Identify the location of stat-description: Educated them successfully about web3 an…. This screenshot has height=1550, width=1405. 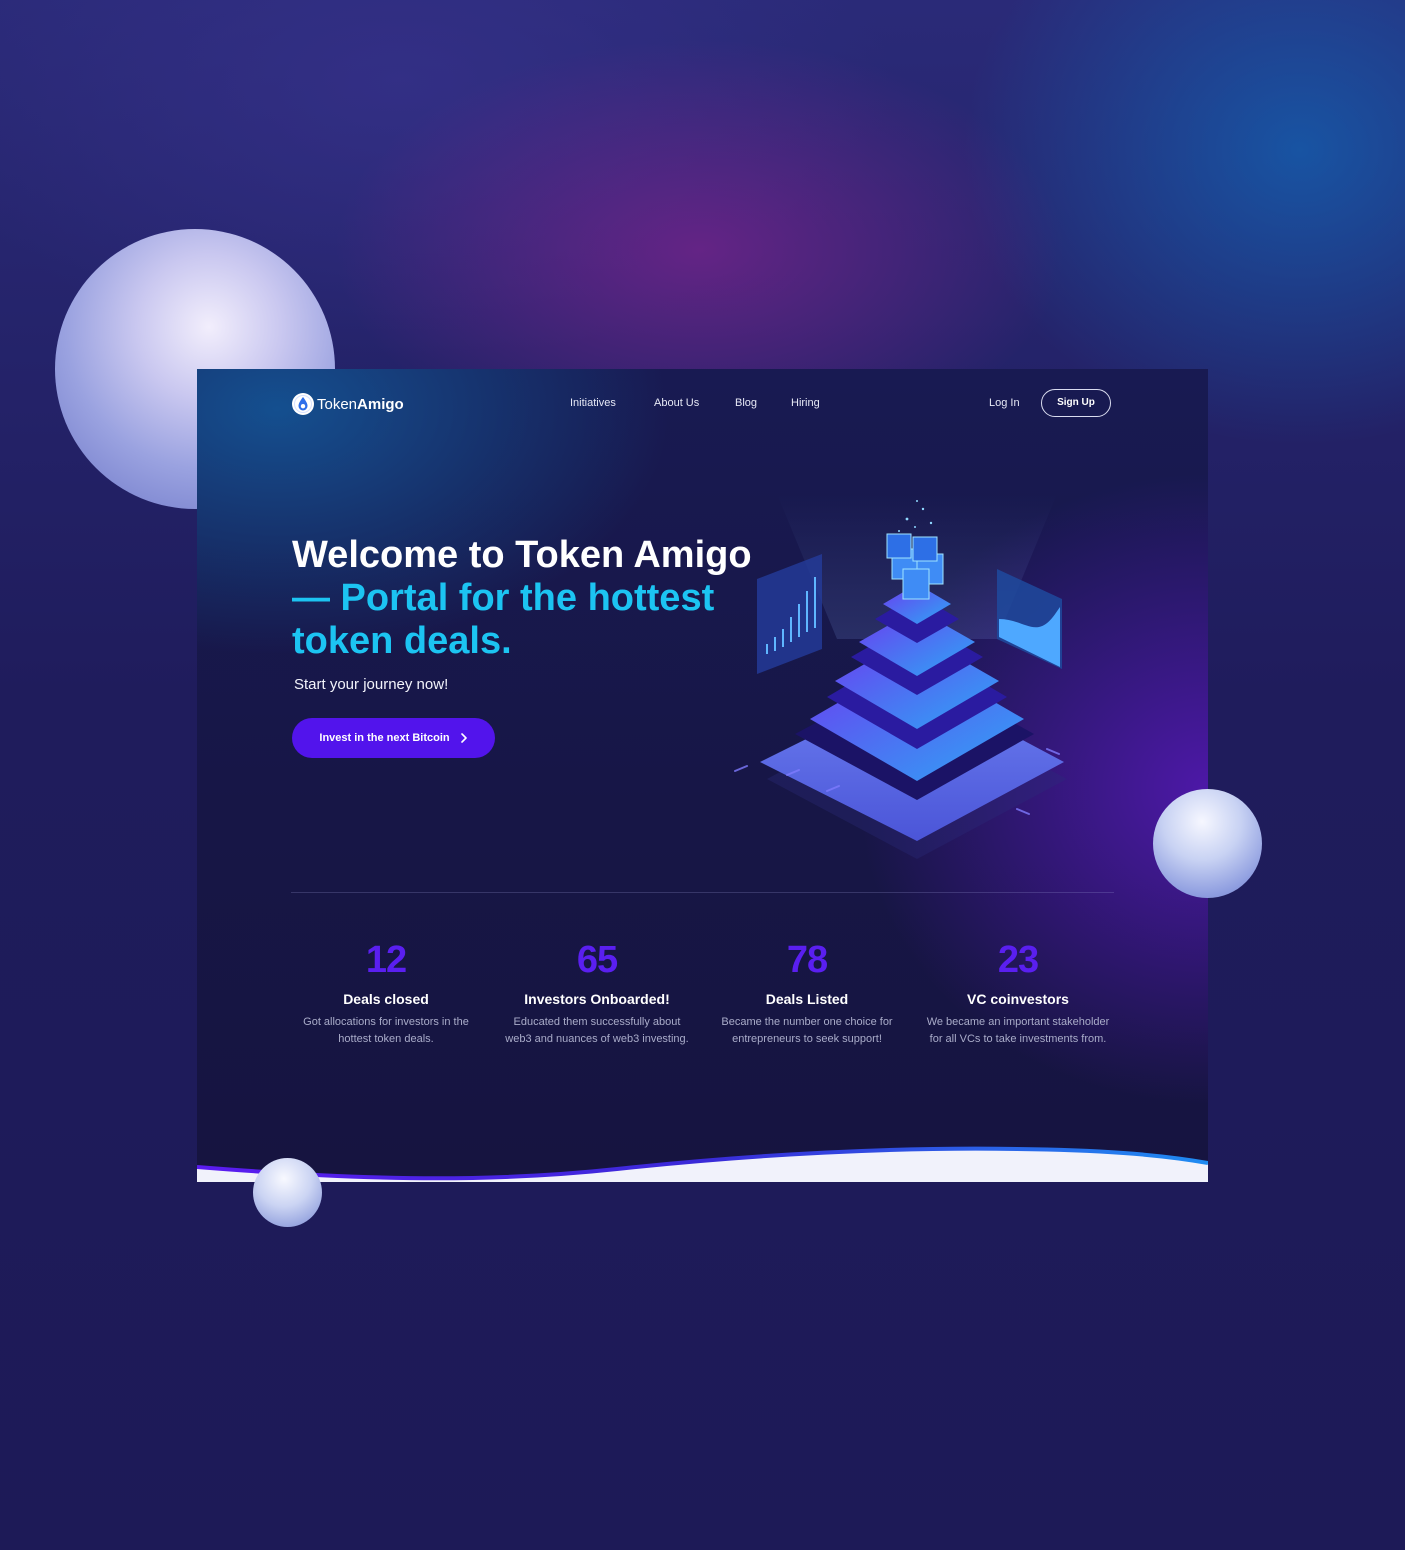
(597, 1030).